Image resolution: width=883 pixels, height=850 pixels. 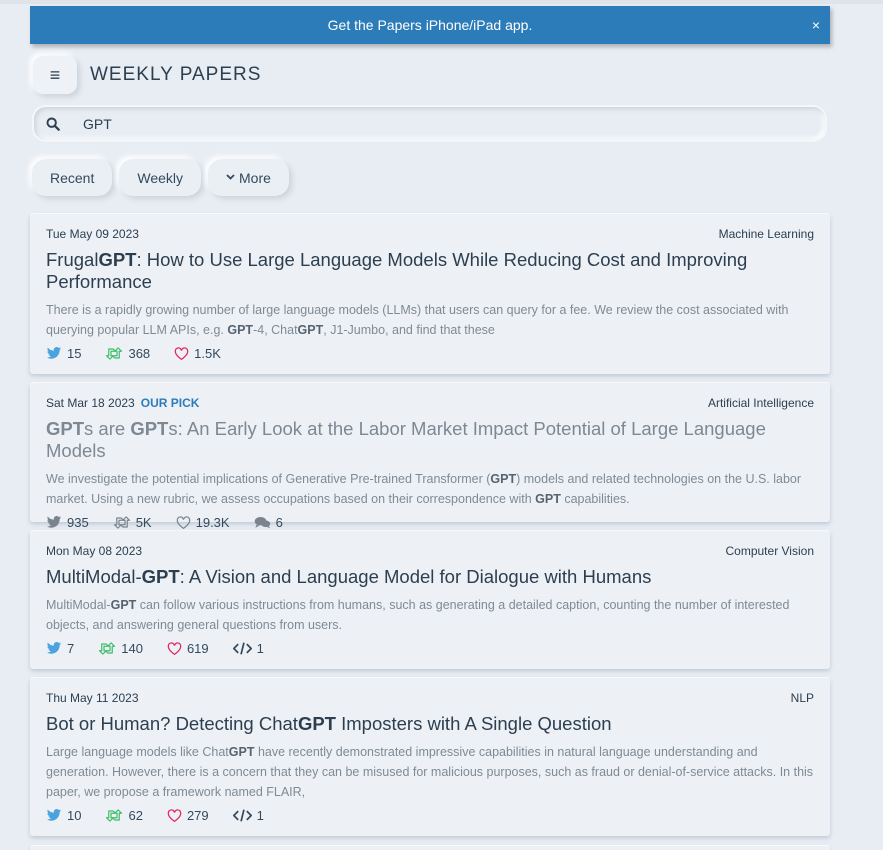 I want to click on paper-category: NLP, so click(x=802, y=698).